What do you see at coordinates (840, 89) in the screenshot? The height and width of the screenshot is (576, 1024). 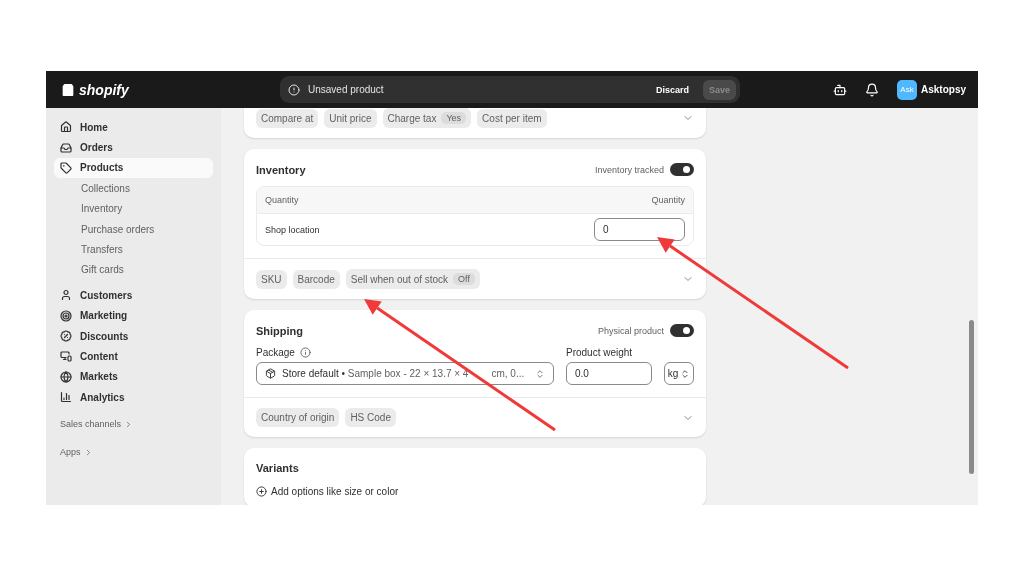 I see `robot-icon` at bounding box center [840, 89].